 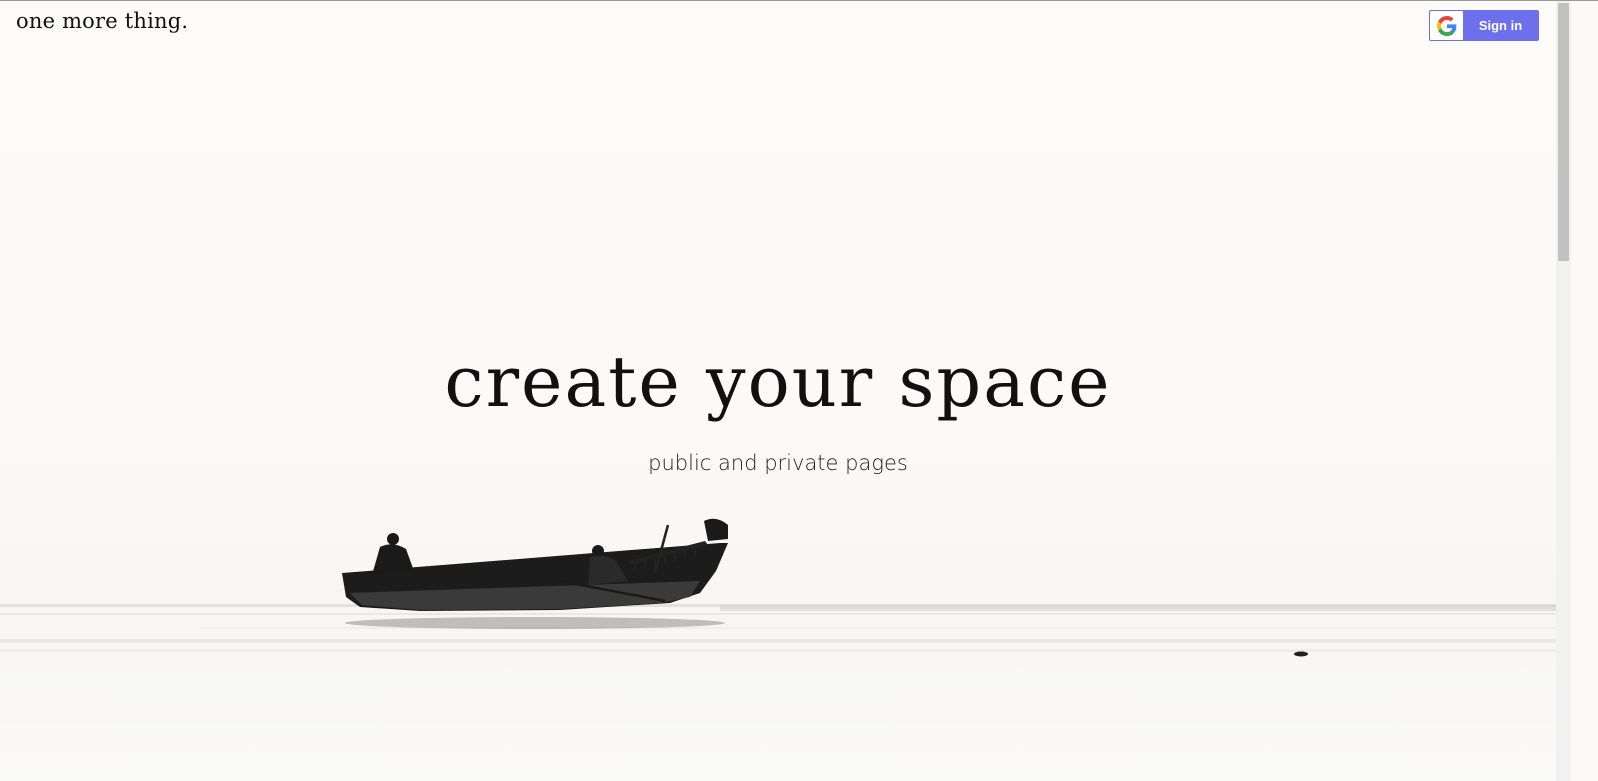 I want to click on vertical-scrollbar, so click(x=1563, y=391).